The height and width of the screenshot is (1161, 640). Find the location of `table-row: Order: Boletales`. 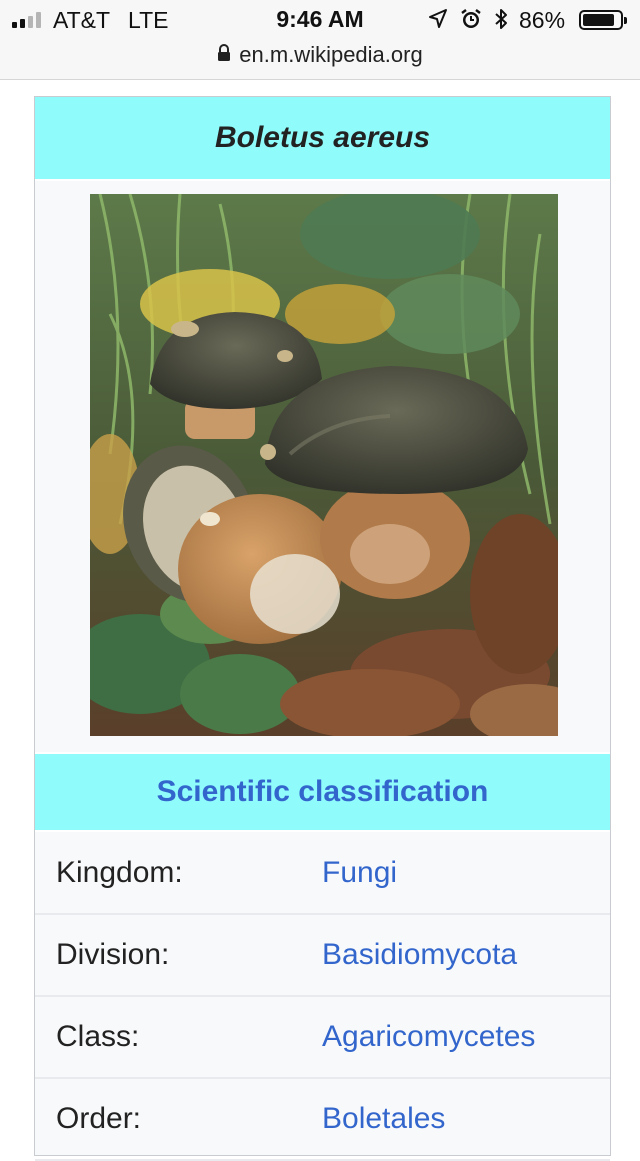

table-row: Order: Boletales is located at coordinates (322, 1120).